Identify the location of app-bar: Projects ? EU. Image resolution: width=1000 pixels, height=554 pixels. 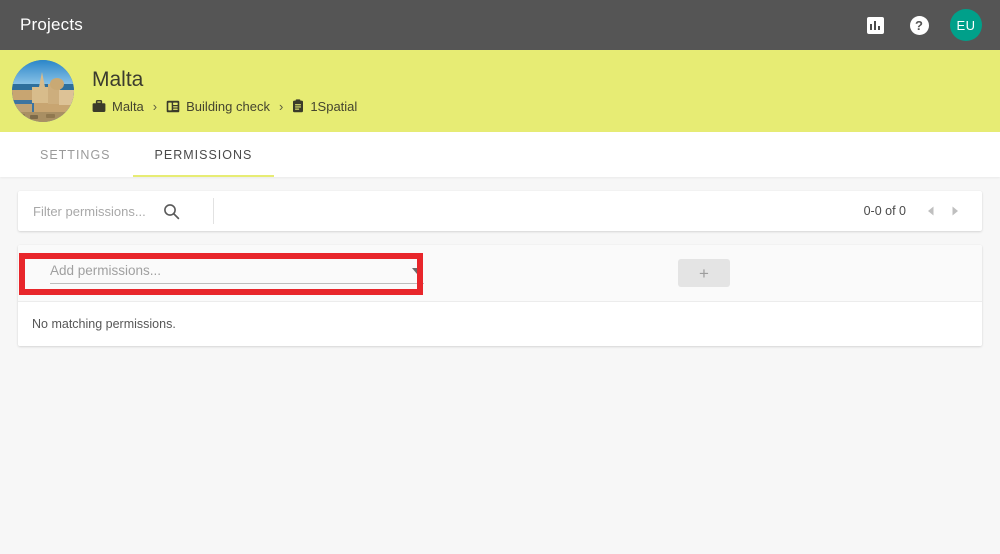
(500, 25).